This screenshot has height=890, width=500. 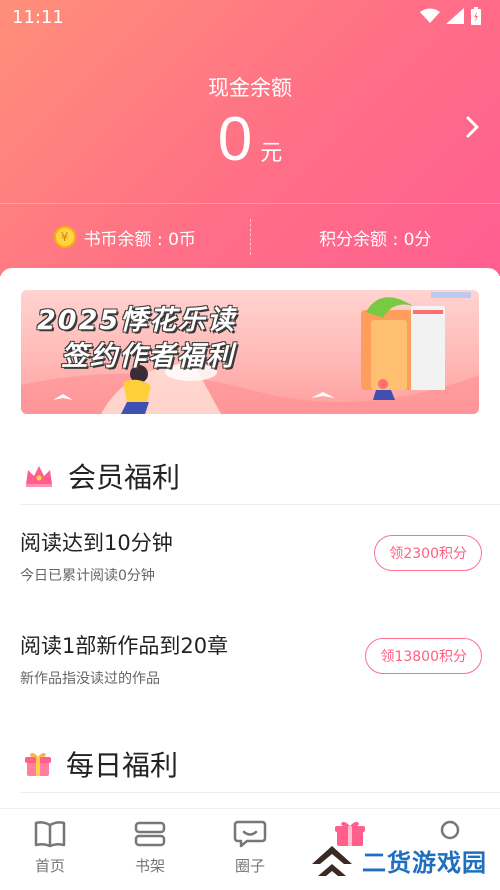 I want to click on banner-title-line2: 签约作者福利, so click(x=148, y=353).